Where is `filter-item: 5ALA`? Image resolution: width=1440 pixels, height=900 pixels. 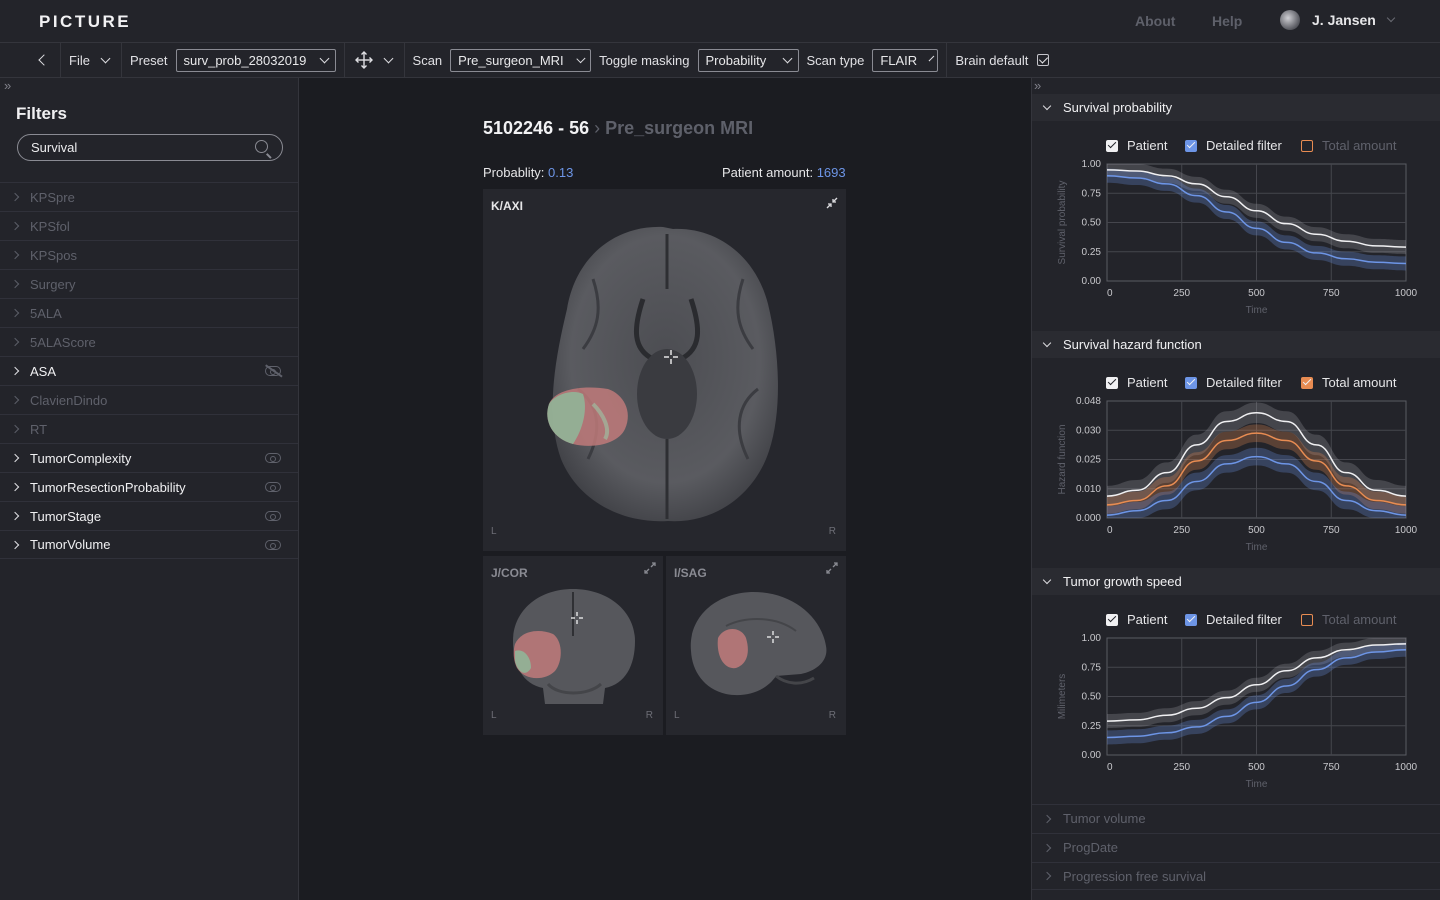
filter-item: 5ALA is located at coordinates (149, 312).